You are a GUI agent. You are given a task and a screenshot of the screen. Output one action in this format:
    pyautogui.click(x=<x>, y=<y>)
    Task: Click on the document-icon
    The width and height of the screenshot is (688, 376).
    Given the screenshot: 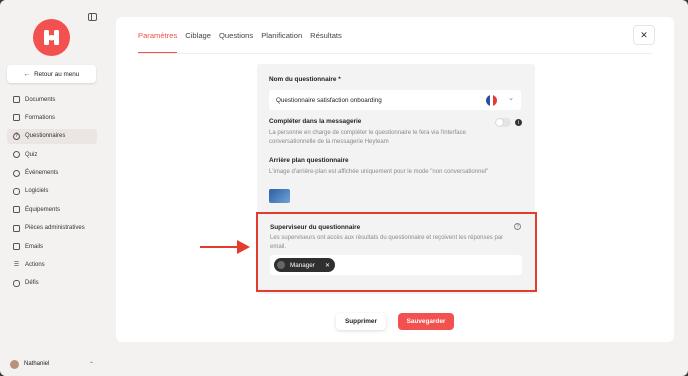 What is the action you would take?
    pyautogui.click(x=16, y=99)
    